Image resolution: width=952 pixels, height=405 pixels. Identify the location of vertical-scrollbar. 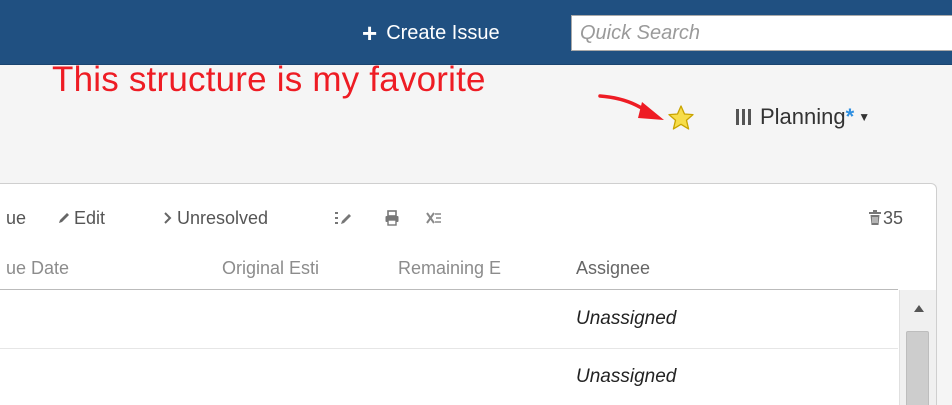
(917, 347).